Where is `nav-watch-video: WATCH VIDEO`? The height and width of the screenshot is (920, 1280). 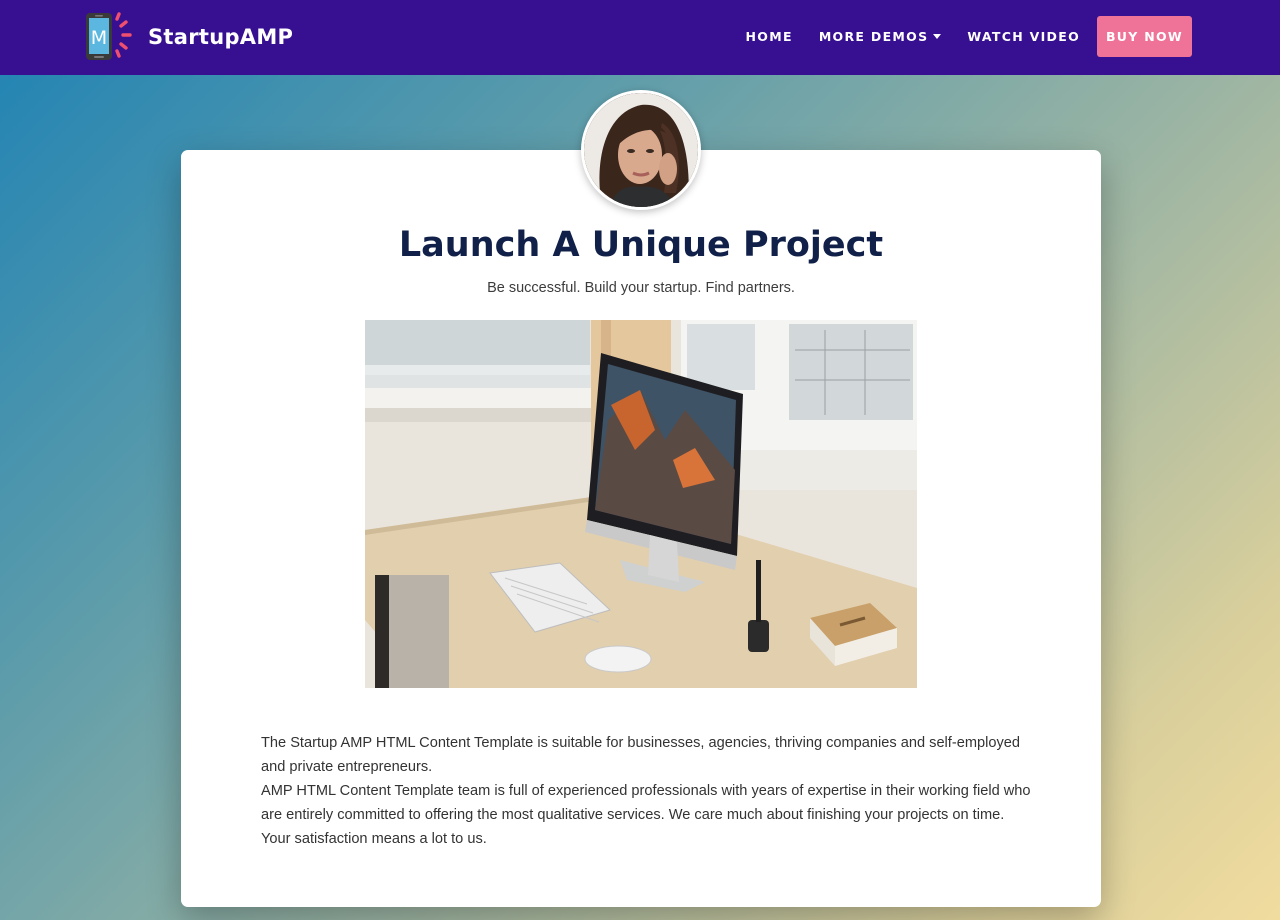 nav-watch-video: WATCH VIDEO is located at coordinates (1023, 36).